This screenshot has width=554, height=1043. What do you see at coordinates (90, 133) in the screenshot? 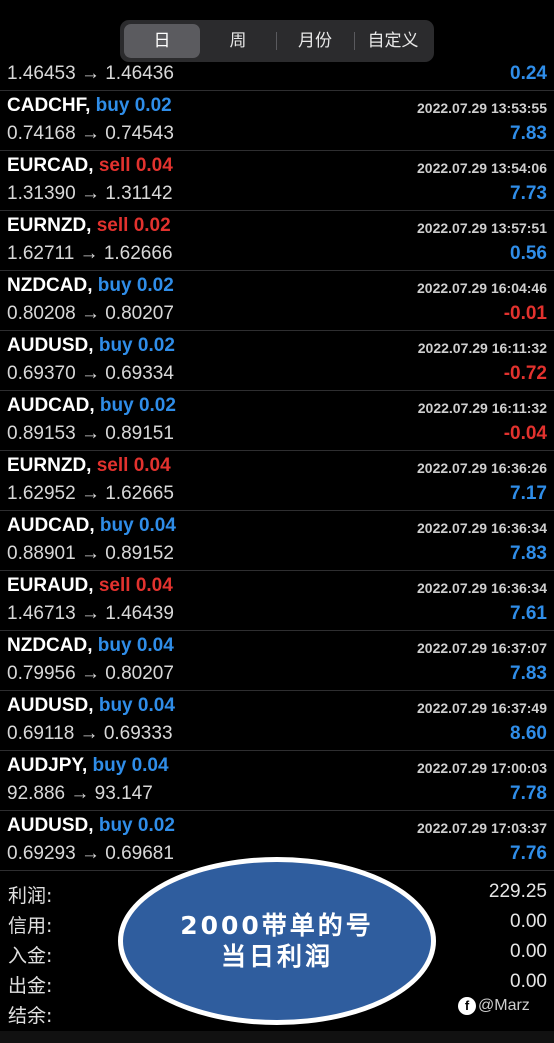
I see `trade-prices: 0.74168 → 0.74543` at bounding box center [90, 133].